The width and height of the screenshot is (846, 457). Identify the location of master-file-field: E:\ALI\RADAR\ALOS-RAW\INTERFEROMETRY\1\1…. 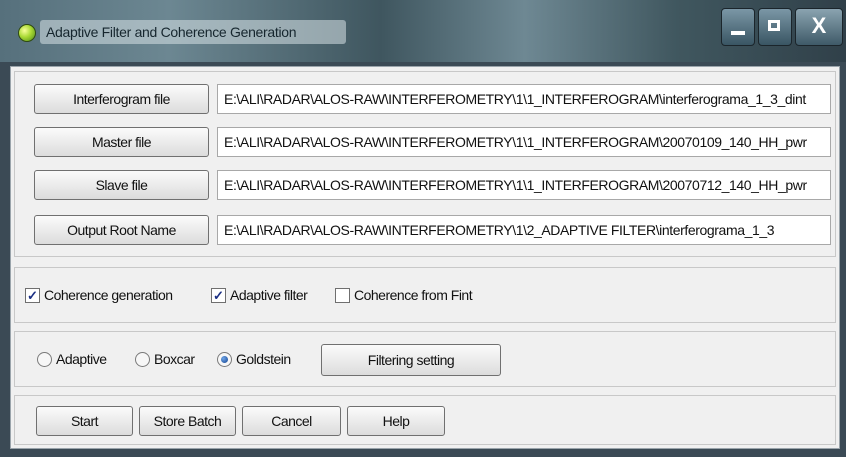
(524, 142).